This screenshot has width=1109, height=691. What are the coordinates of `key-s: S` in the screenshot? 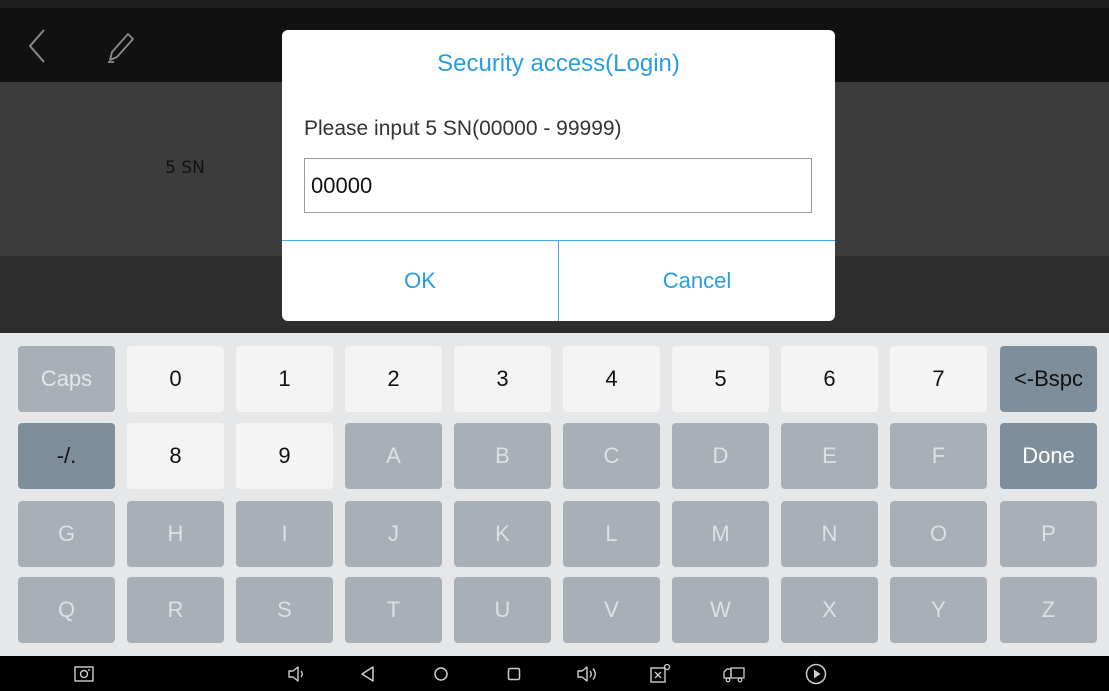 It's located at (284, 610).